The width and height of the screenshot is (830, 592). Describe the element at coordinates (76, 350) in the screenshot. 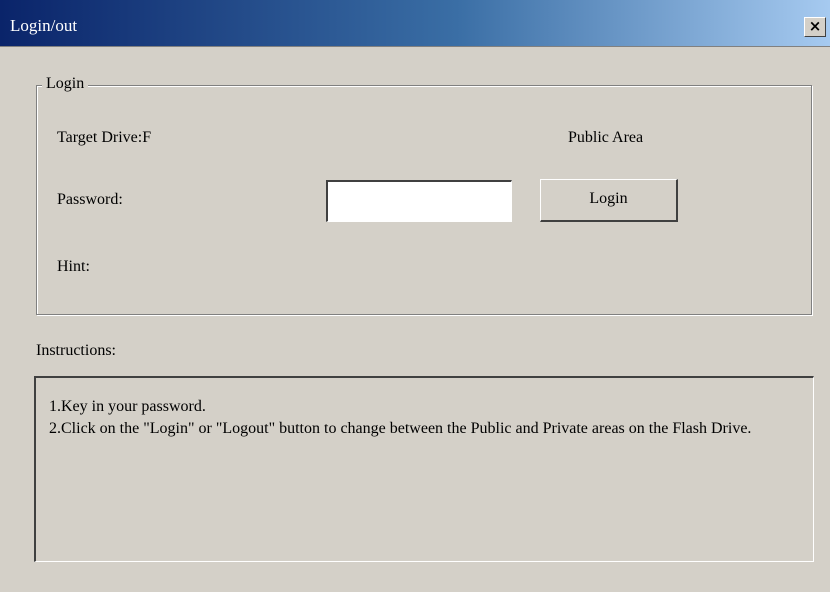

I see `instructions-label: Instructions:` at that location.